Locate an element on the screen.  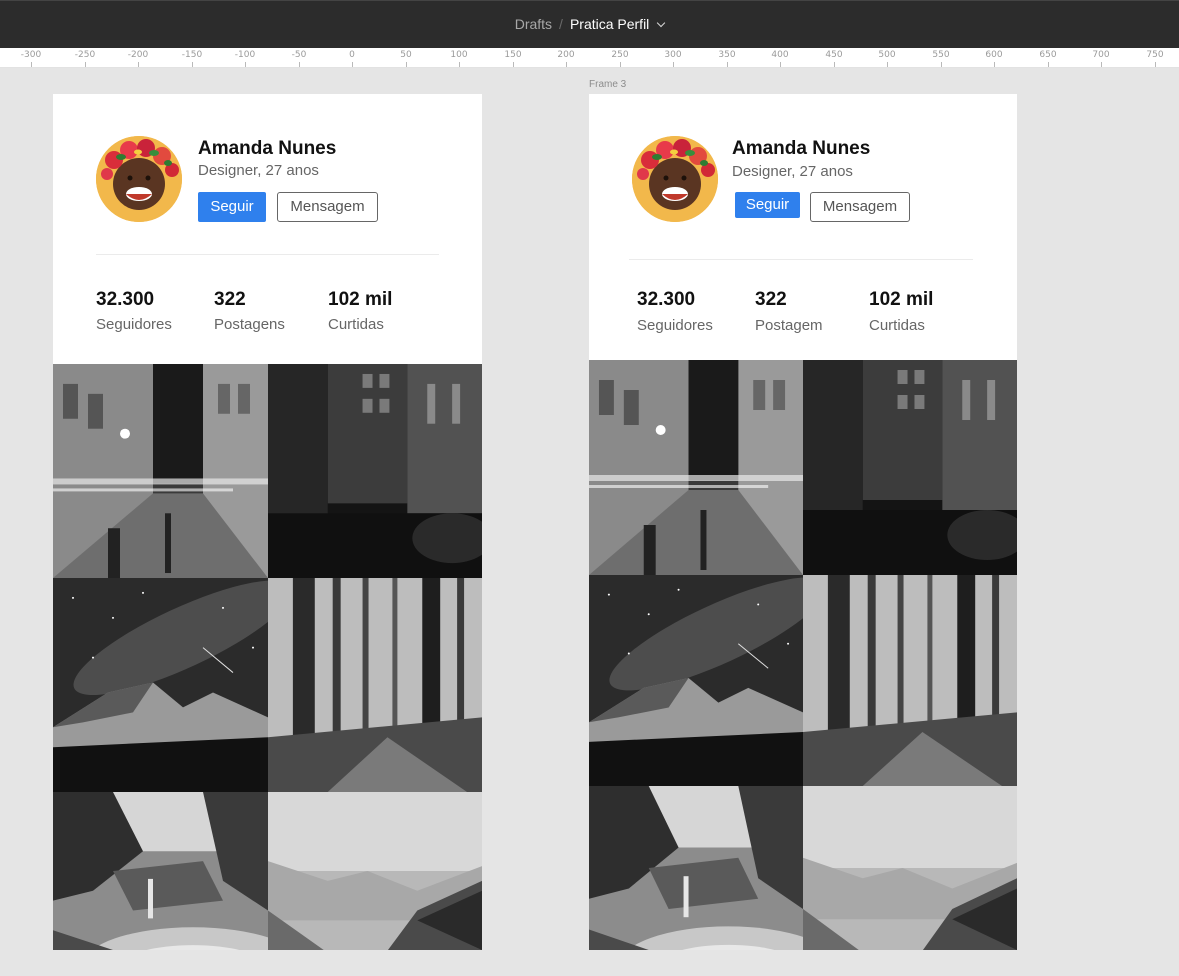
ruler-tick: 200 is located at coordinates (566, 57).